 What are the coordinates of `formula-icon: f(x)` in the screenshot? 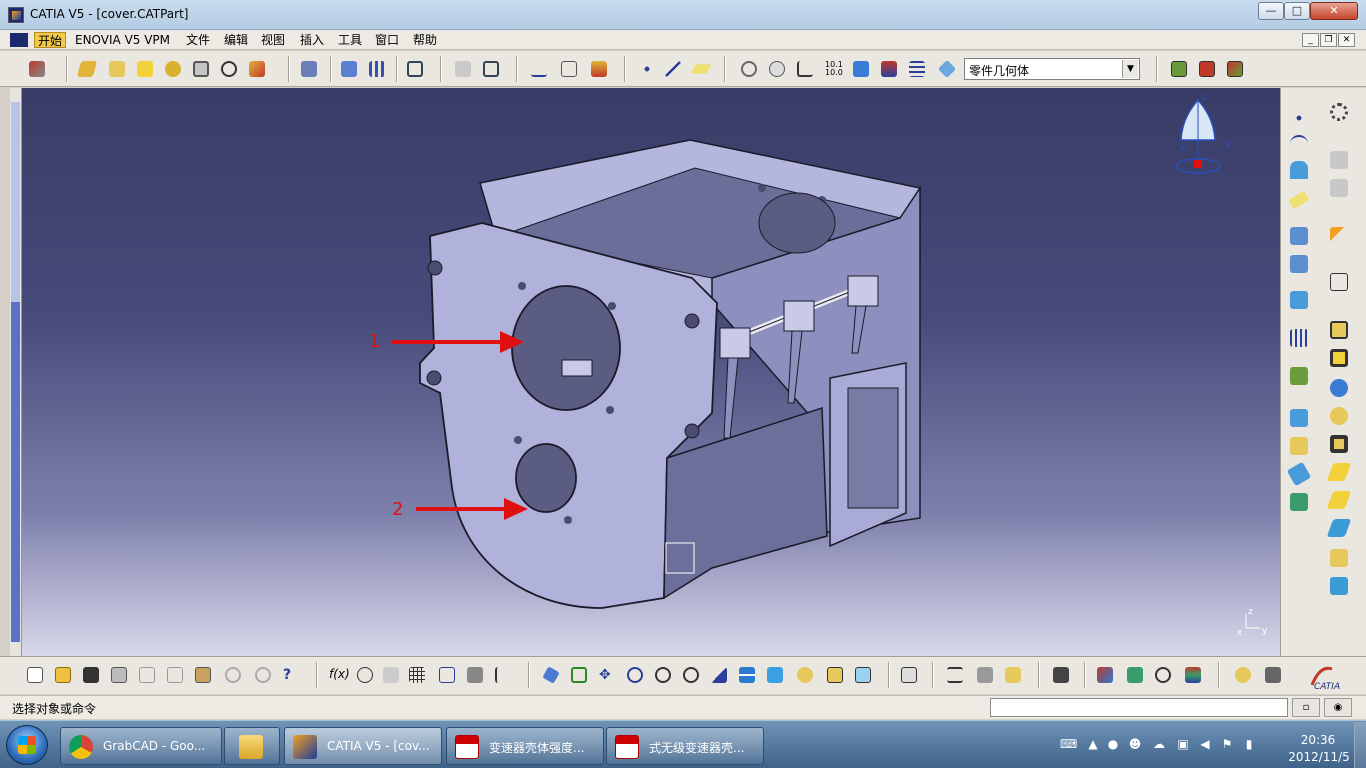 It's located at (338, 675).